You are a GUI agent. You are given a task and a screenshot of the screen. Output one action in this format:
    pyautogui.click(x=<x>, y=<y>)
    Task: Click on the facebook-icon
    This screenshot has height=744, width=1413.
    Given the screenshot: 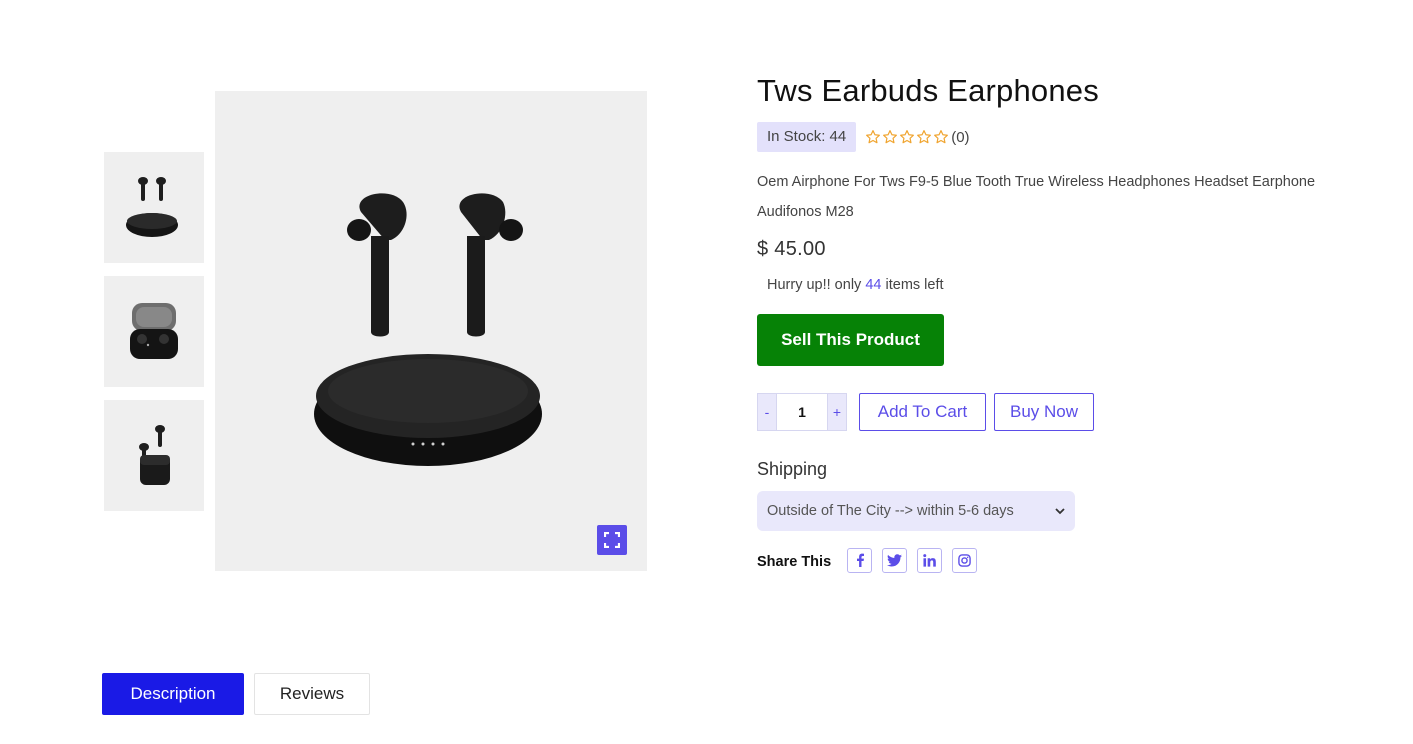 What is the action you would take?
    pyautogui.click(x=860, y=560)
    